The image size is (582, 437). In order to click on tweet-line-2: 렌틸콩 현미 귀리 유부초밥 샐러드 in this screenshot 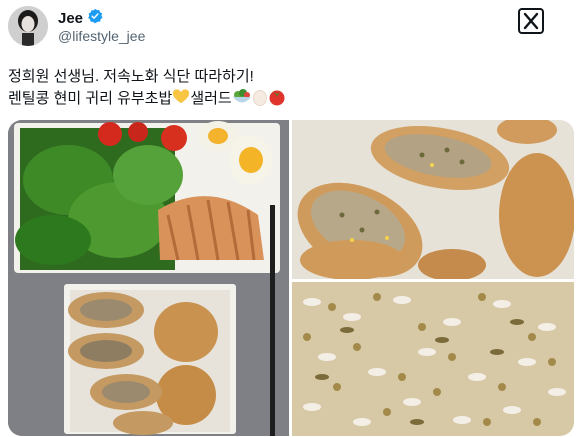, I will do `click(147, 100)`.